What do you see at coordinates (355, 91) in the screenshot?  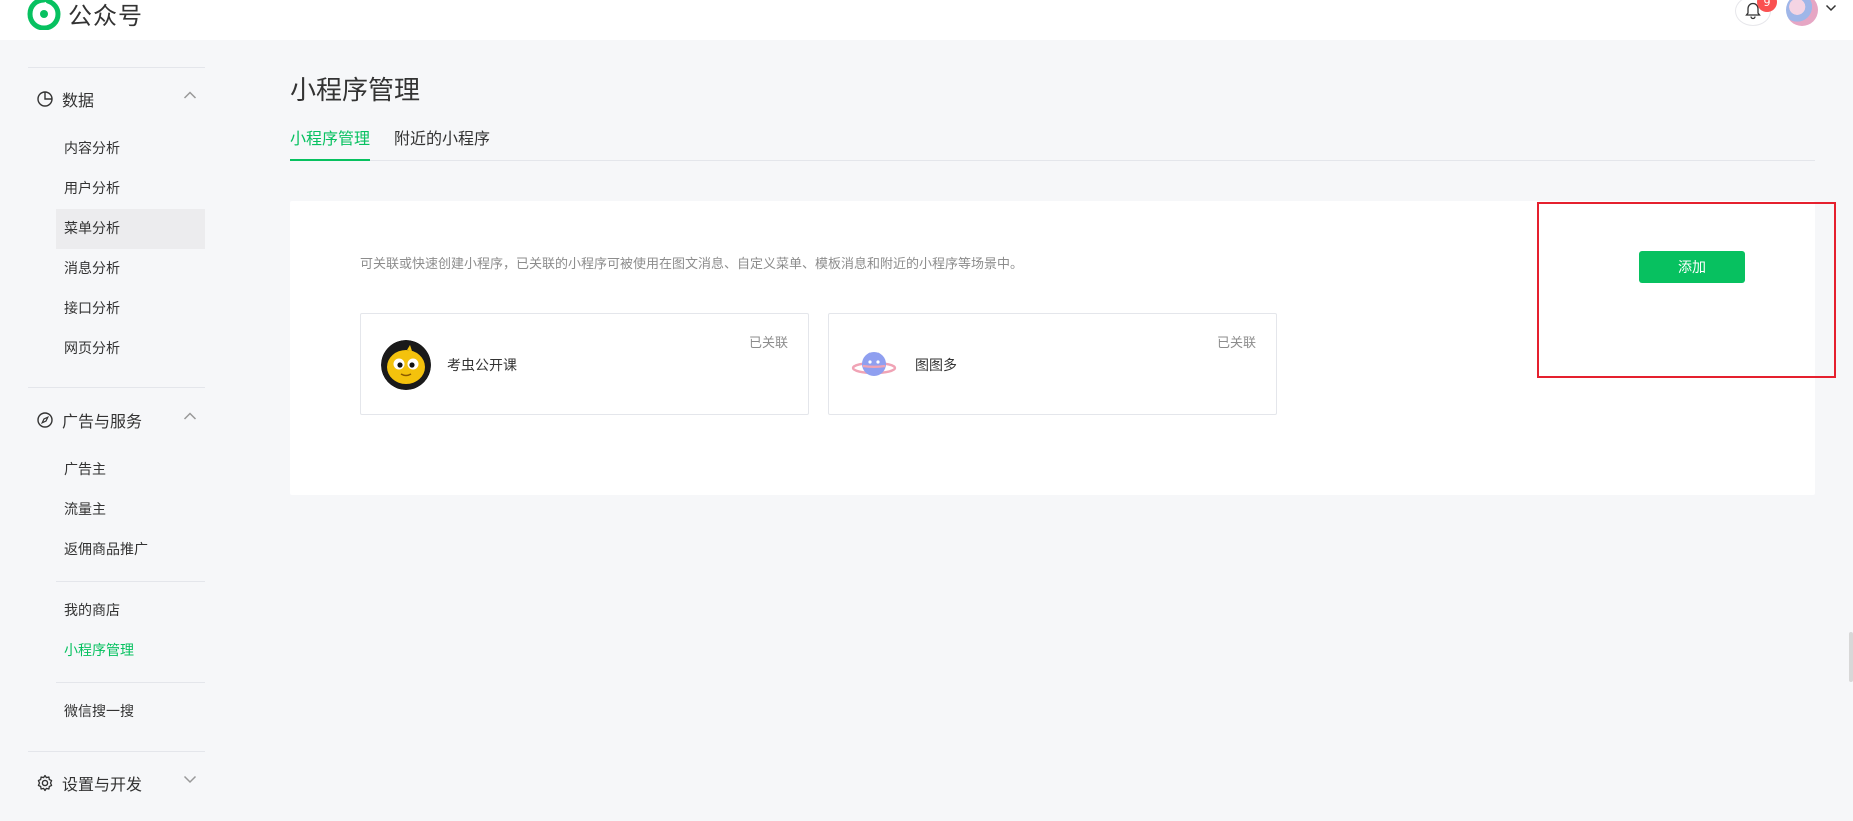 I see `page-title: 小程序管理` at bounding box center [355, 91].